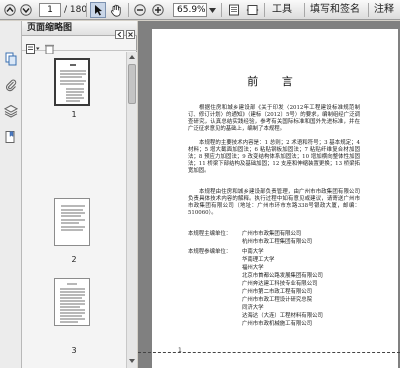 This screenshot has height=368, width=400. I want to click on zoom-in-icon, so click(158, 10).